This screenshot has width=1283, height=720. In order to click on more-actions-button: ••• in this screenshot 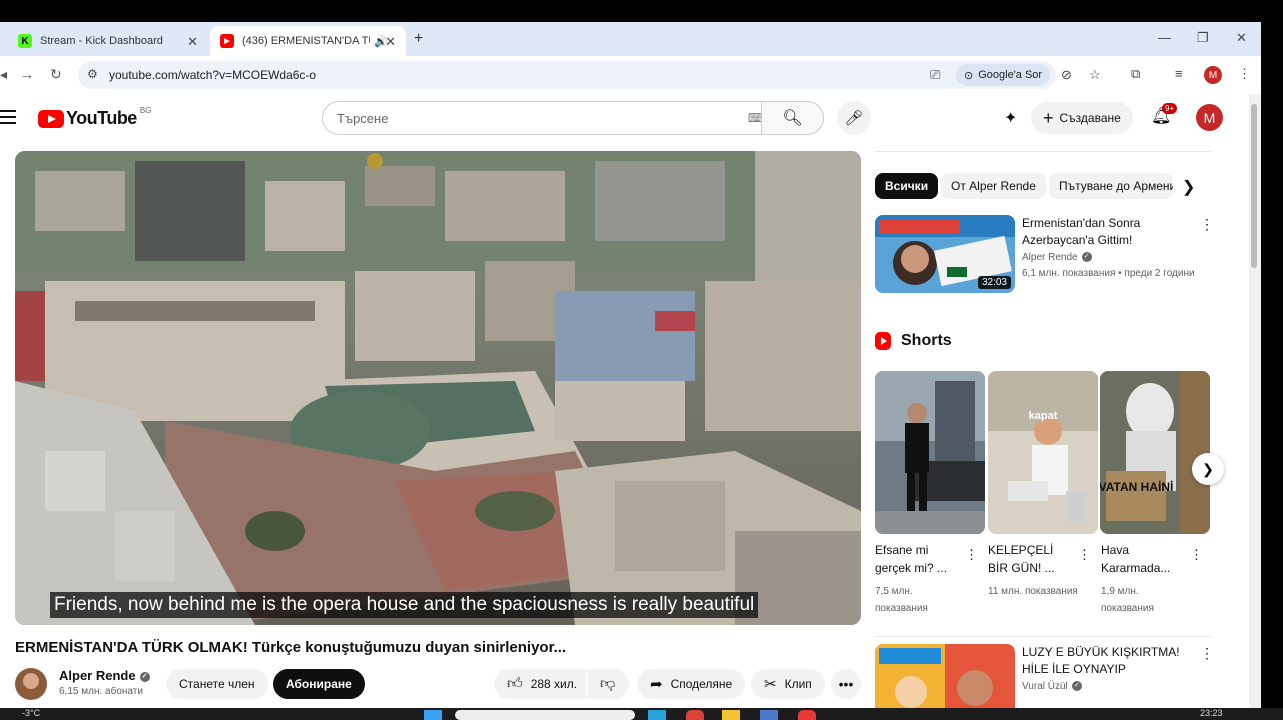, I will do `click(846, 684)`.